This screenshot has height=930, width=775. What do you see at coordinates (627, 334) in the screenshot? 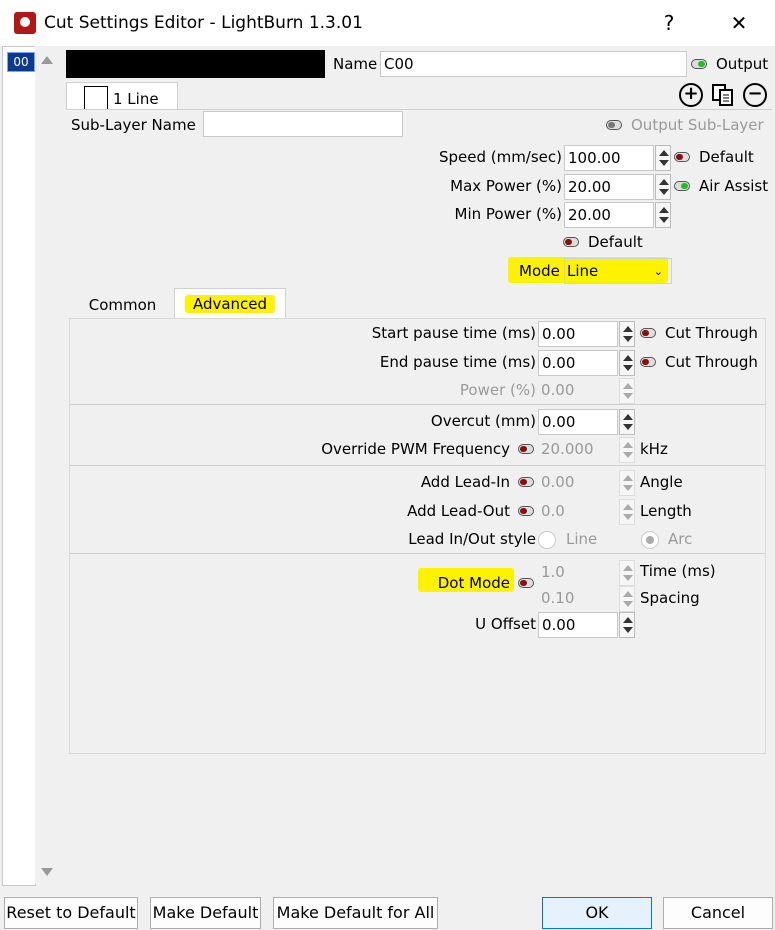
I see `start-pause-stepper` at bounding box center [627, 334].